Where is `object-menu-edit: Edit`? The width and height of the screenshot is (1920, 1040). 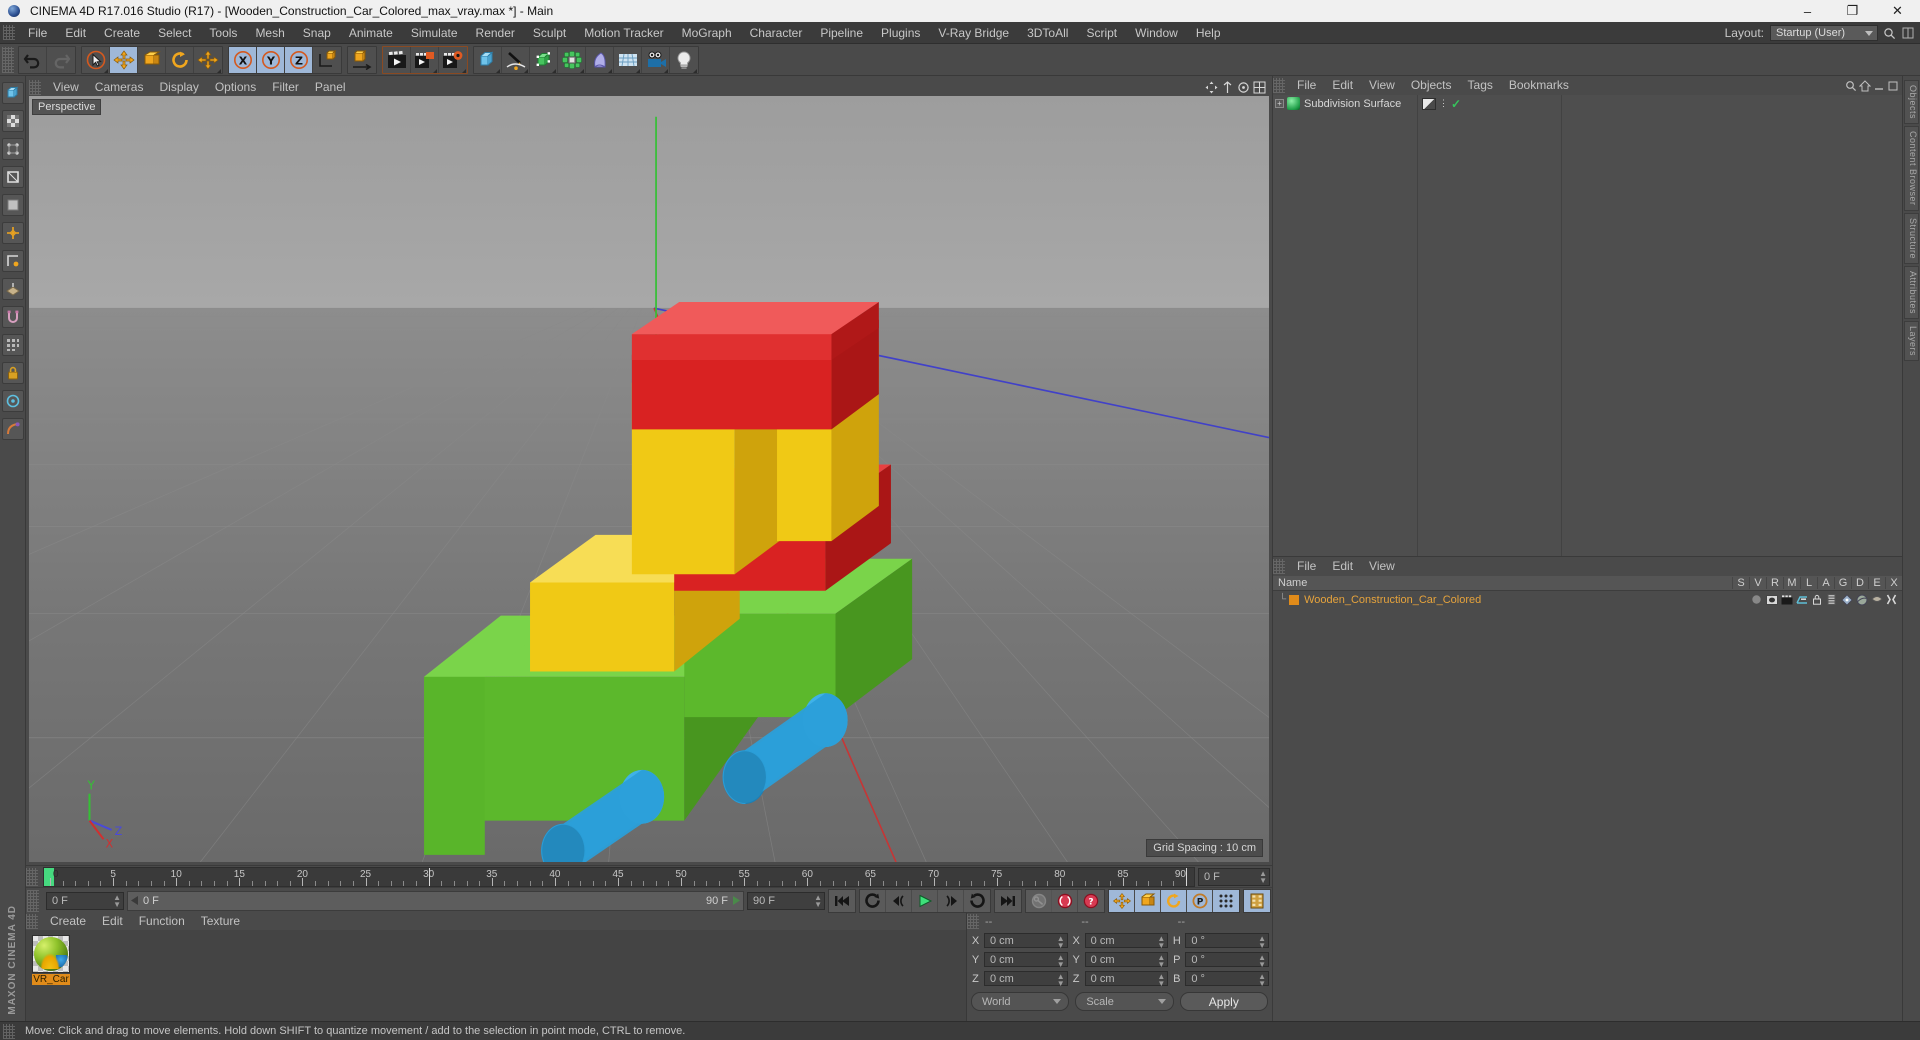 object-menu-edit: Edit is located at coordinates (1342, 85).